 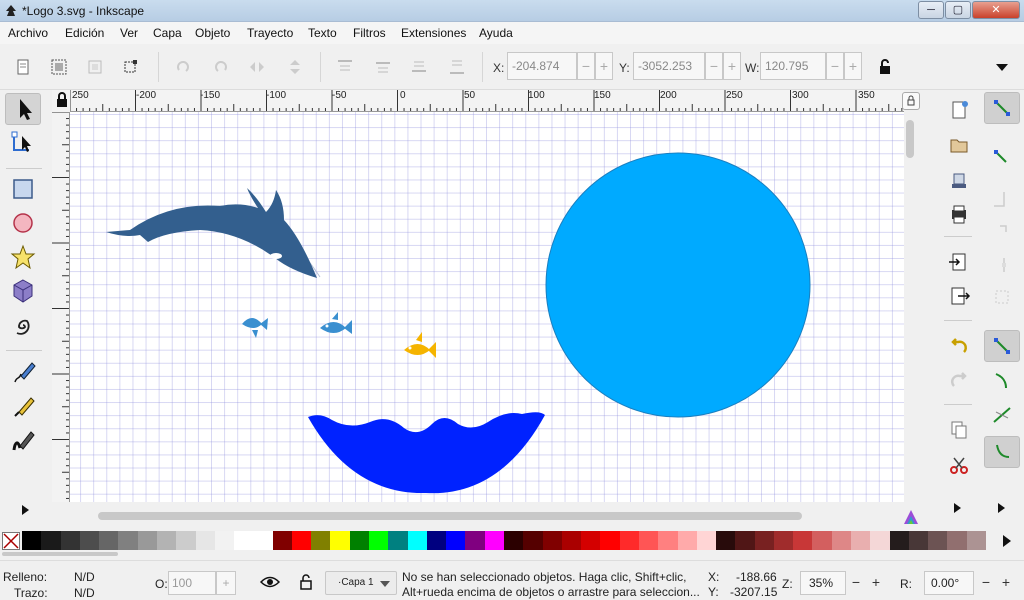 I want to click on lock-guides-icon, so click(x=62, y=100).